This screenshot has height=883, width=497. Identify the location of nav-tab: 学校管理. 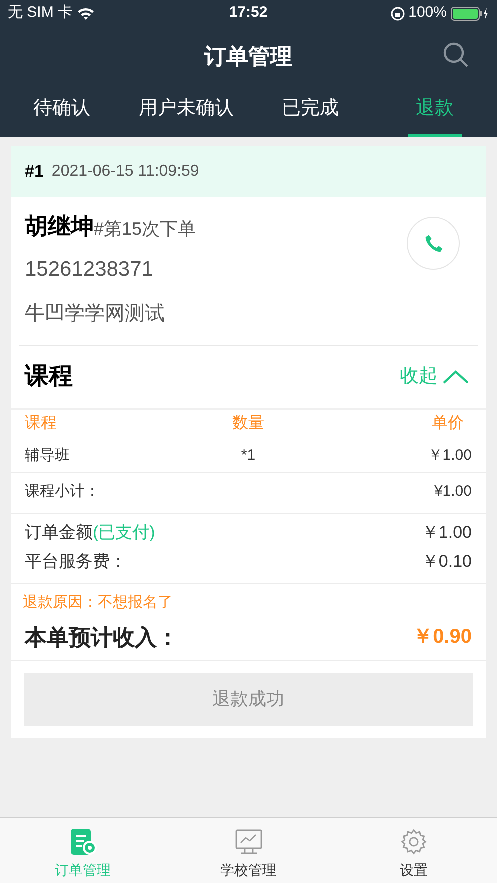
(249, 850).